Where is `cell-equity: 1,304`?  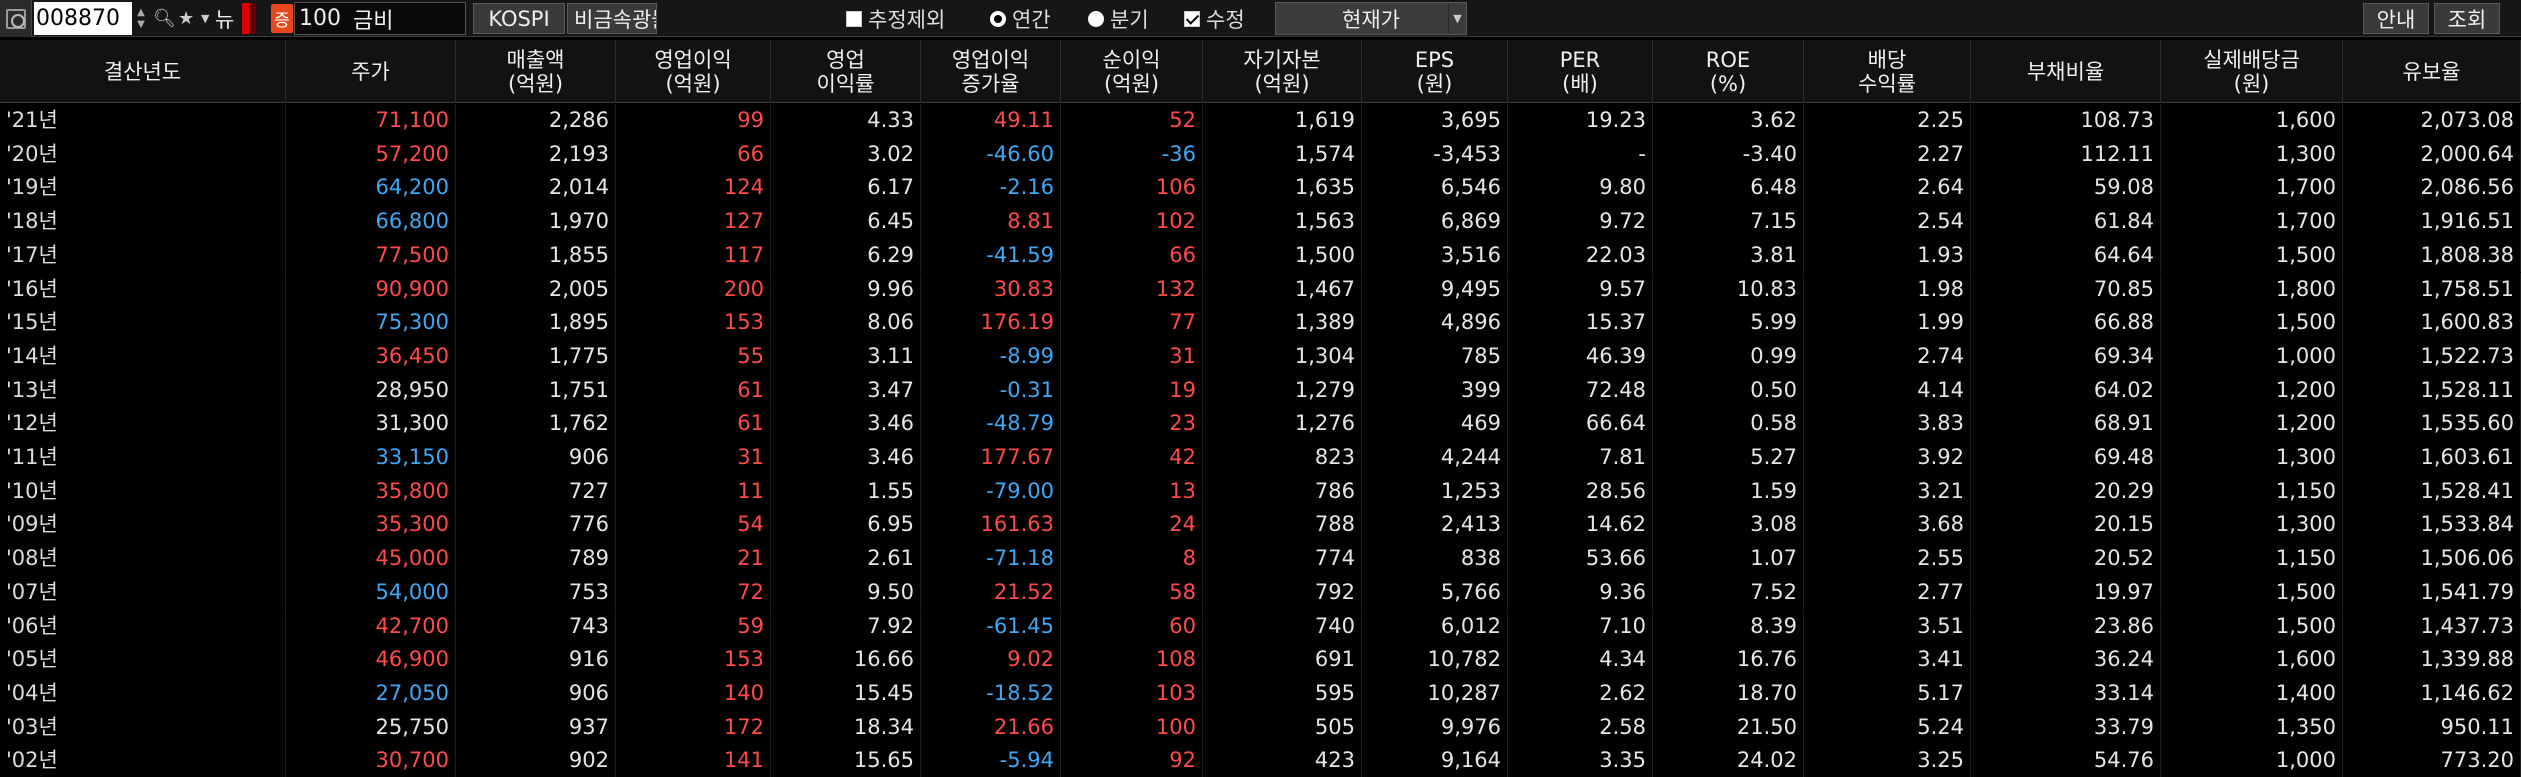
cell-equity: 1,304 is located at coordinates (1282, 356).